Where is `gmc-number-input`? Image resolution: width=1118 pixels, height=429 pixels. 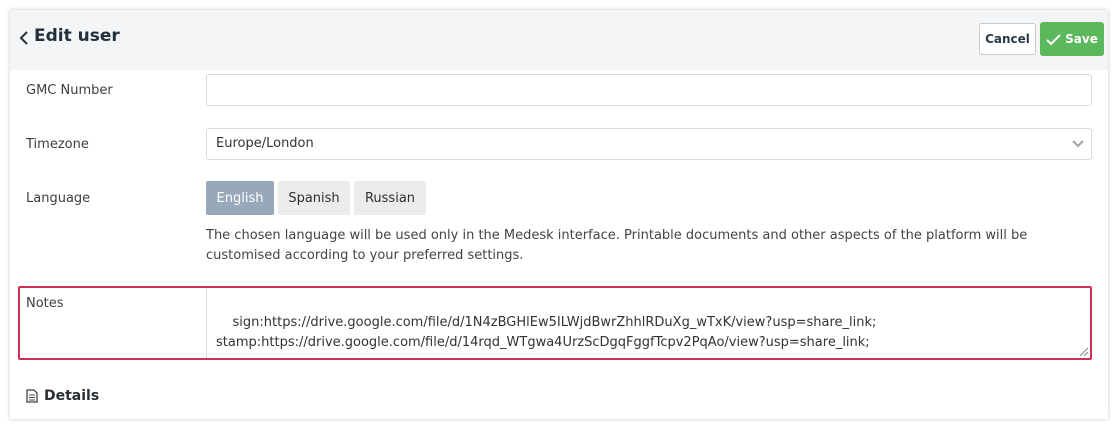
gmc-number-input is located at coordinates (649, 90).